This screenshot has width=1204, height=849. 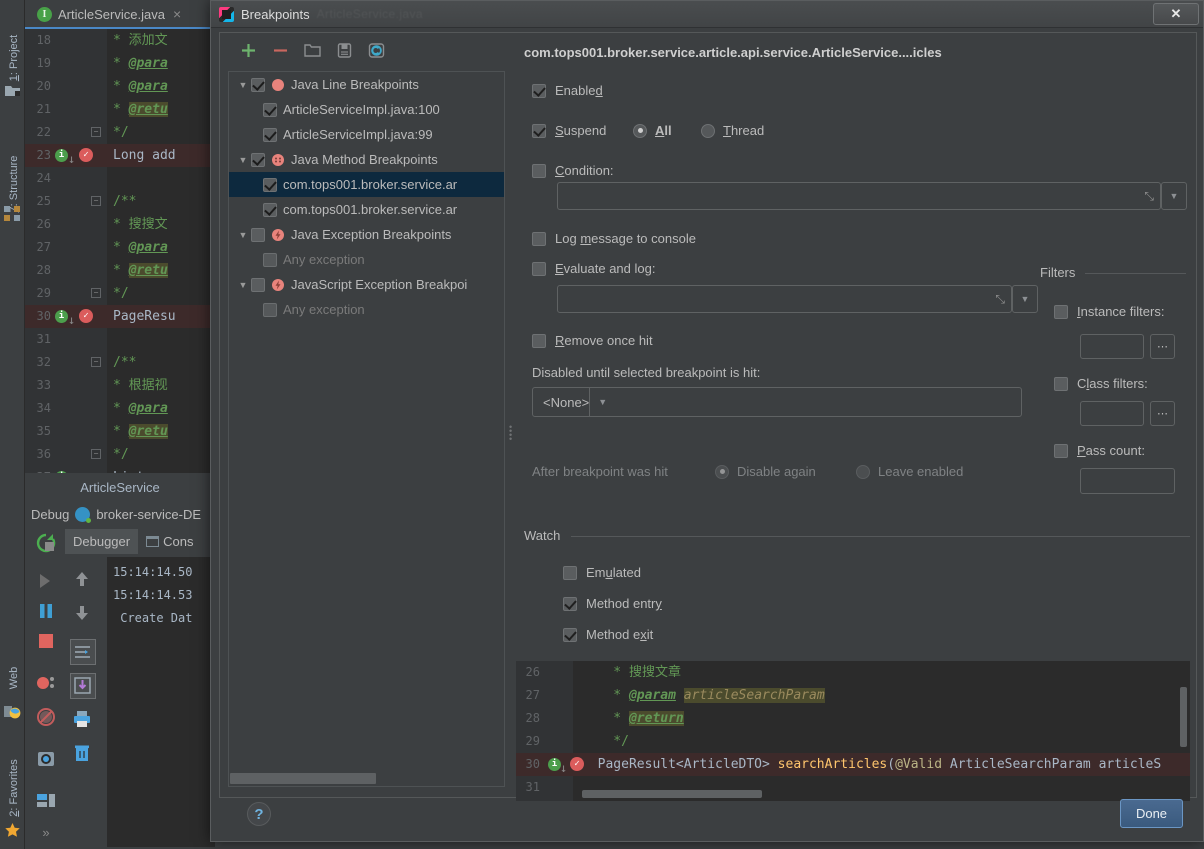 I want to click on mute-breakpoints-toolbar-icon, so click(x=376, y=50).